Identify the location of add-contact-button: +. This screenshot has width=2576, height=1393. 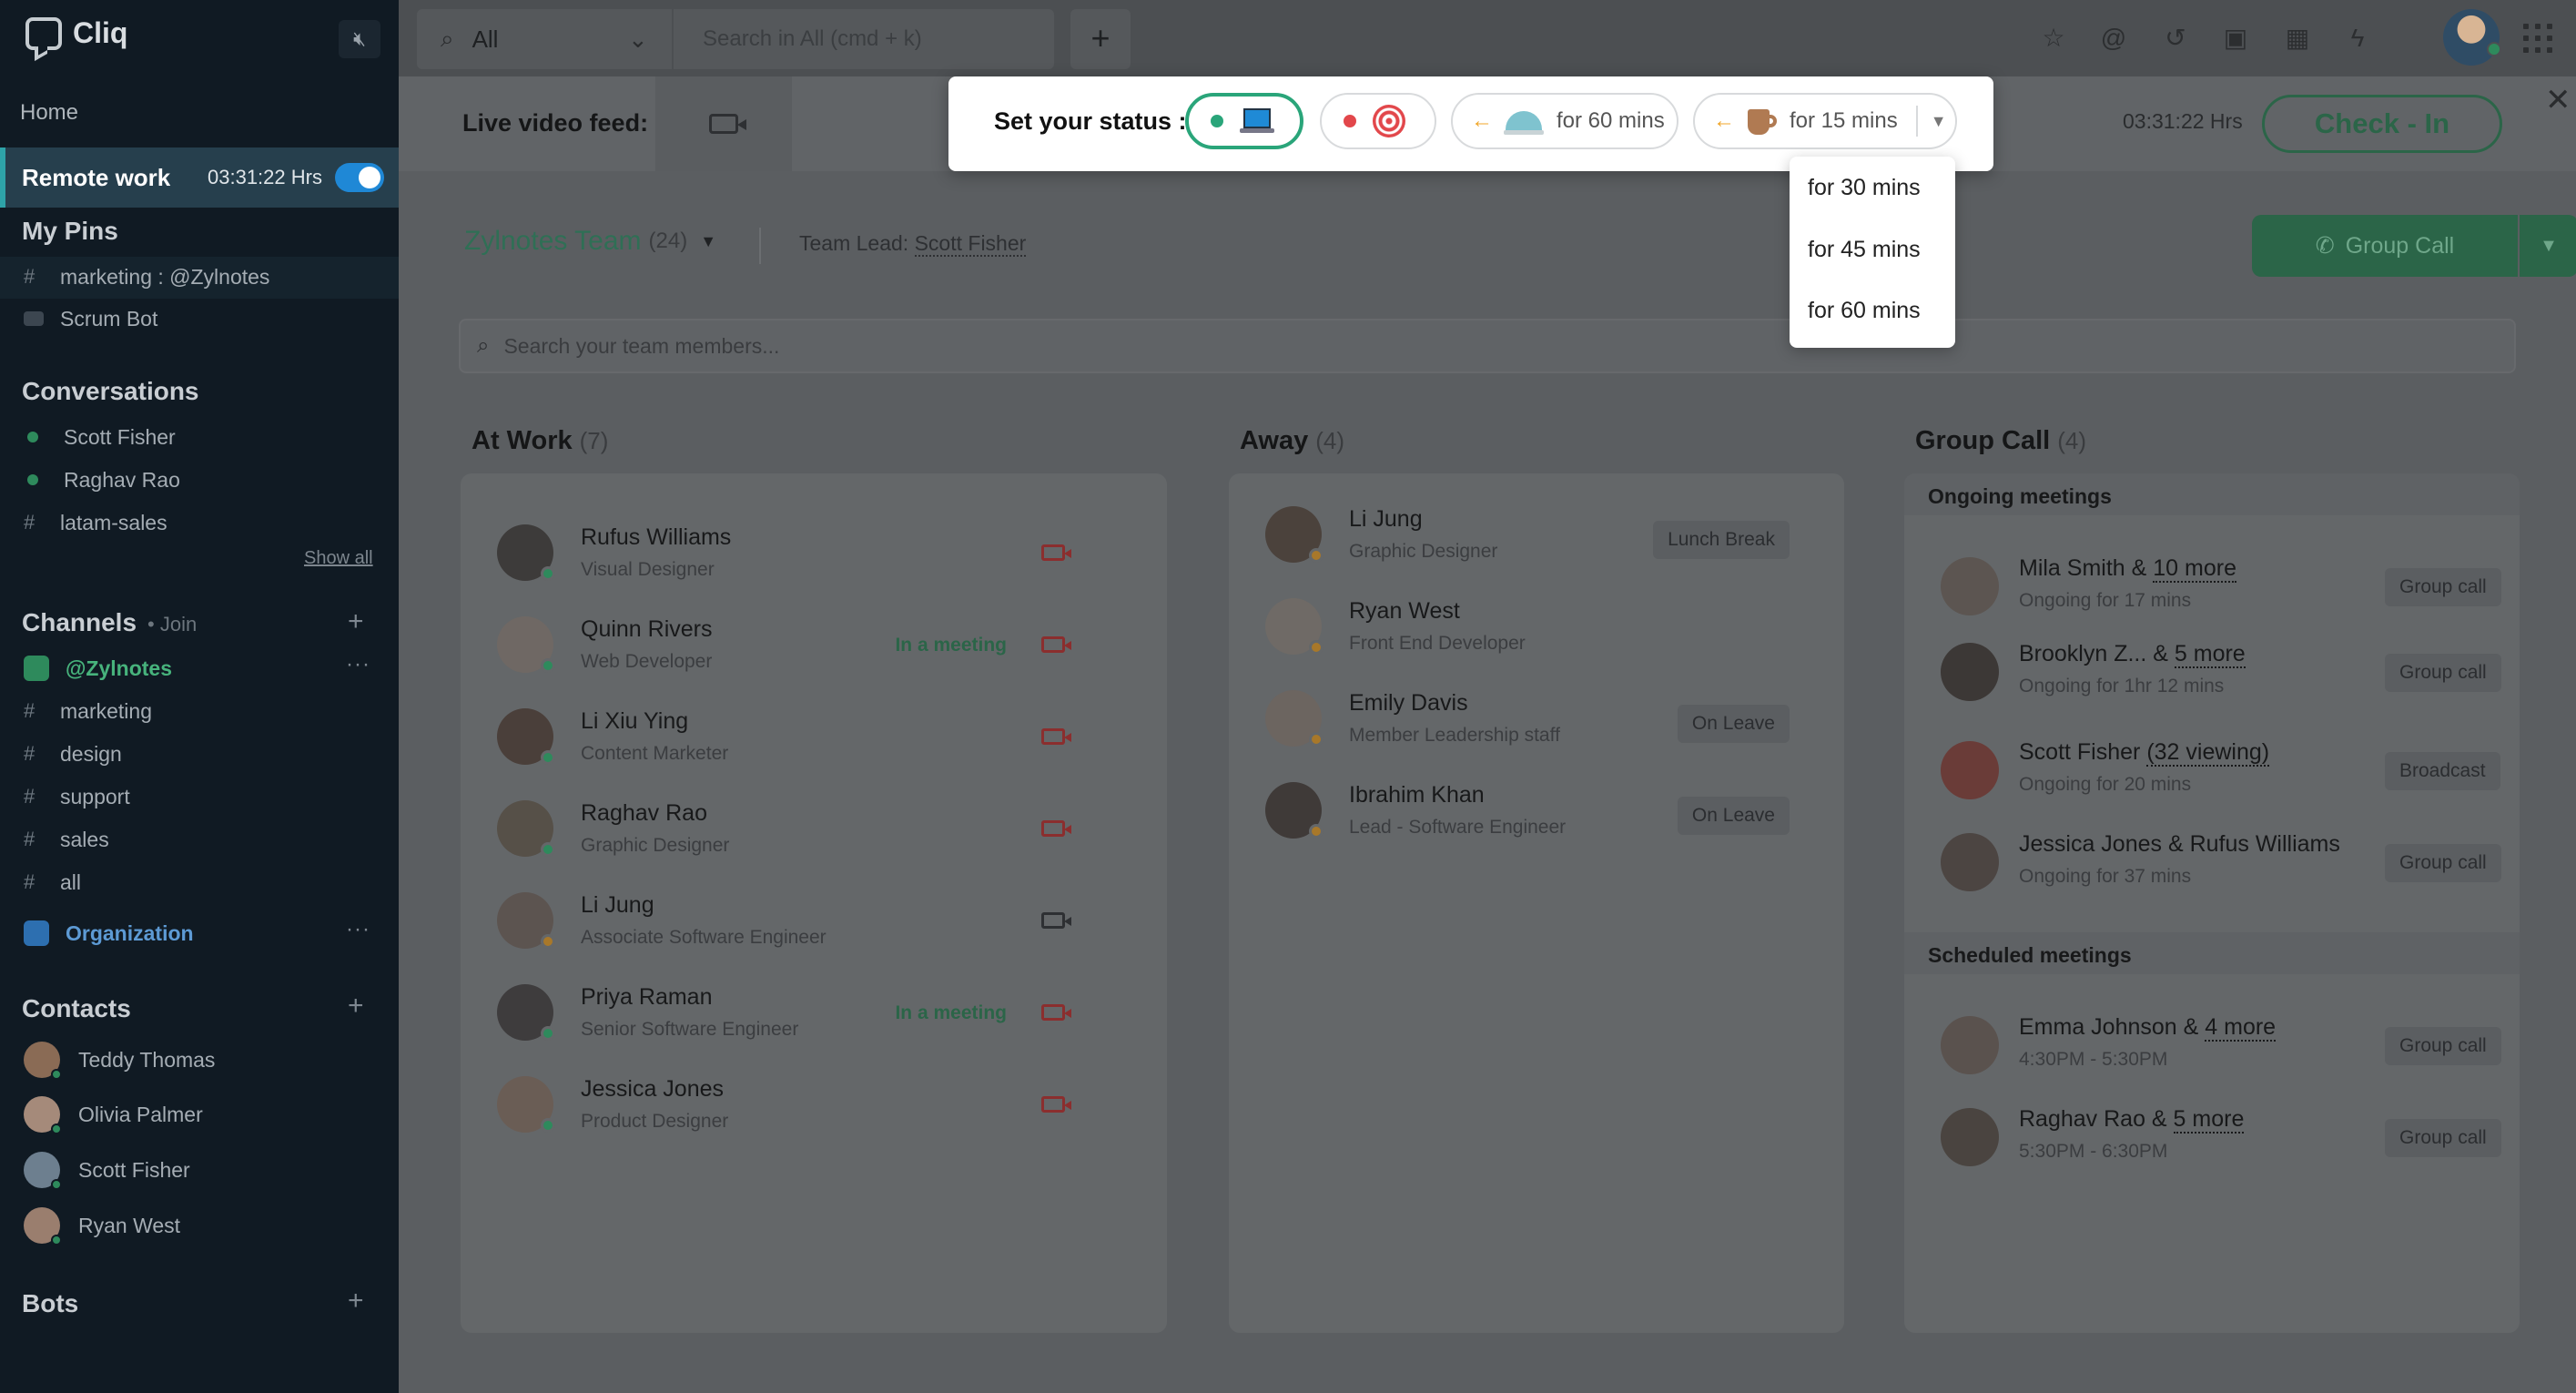
(356, 1006).